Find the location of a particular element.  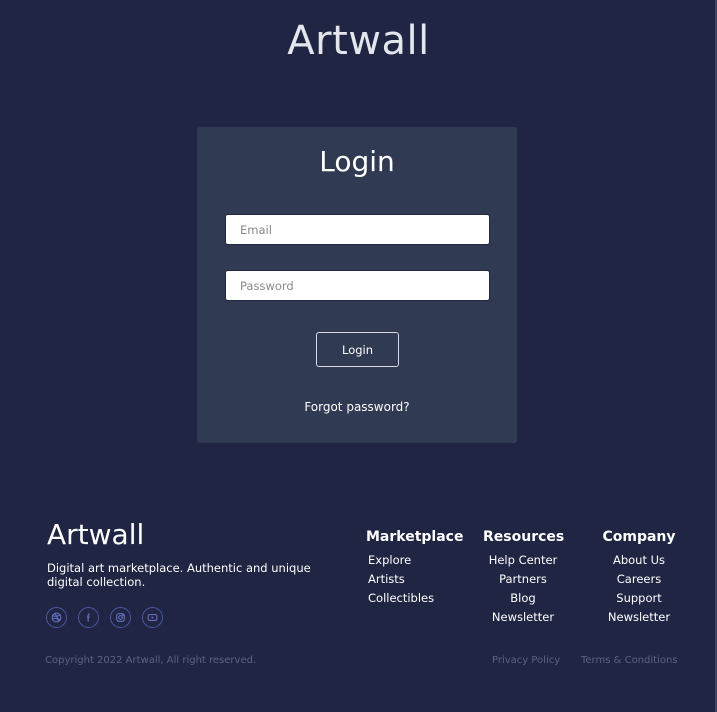

footer-column-title: Resources is located at coordinates (524, 537).